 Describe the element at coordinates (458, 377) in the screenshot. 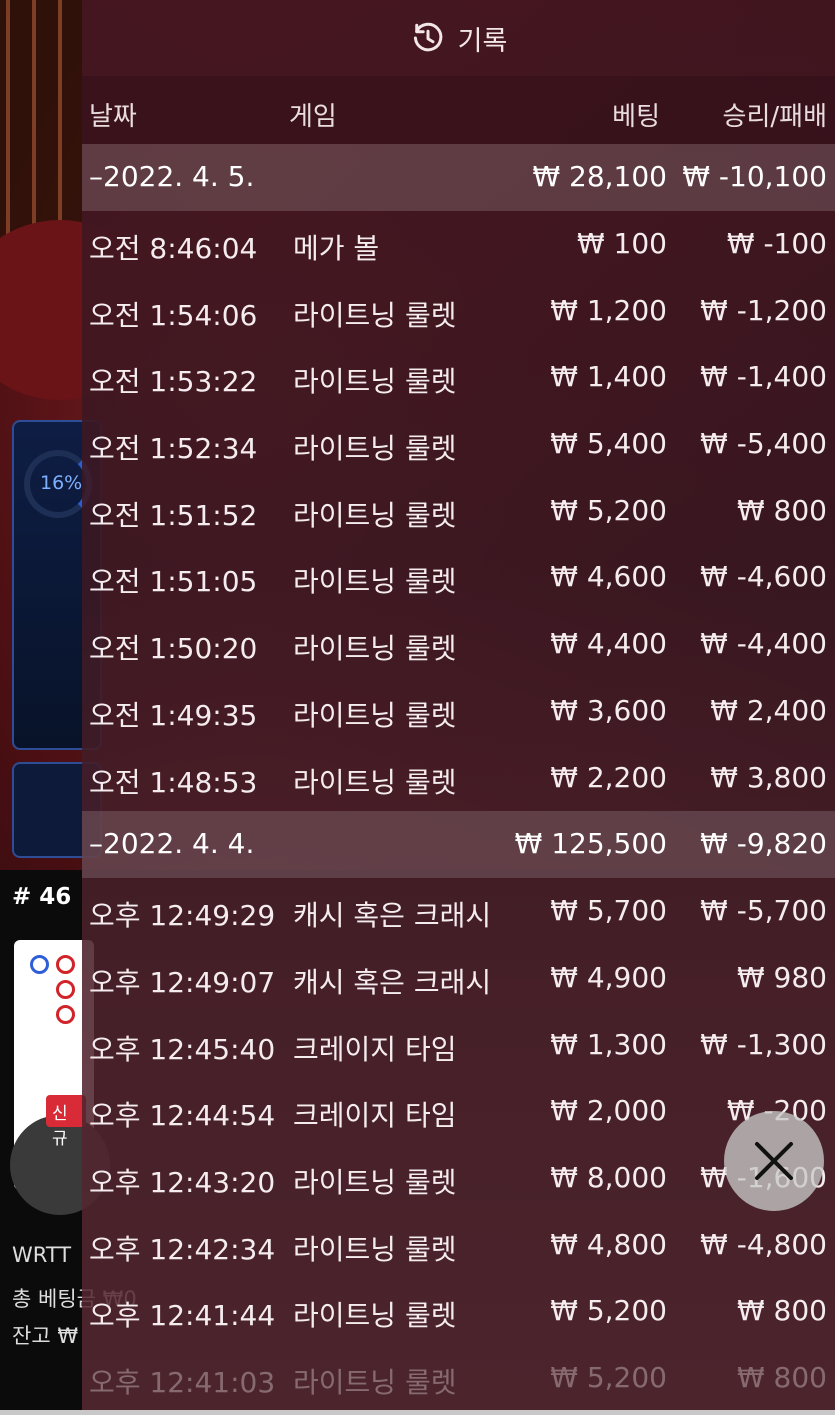

I see `history-row: 오전 1:53:22 라이트닝 룰렛 ₩ 1,400 ₩ -1,400` at that location.